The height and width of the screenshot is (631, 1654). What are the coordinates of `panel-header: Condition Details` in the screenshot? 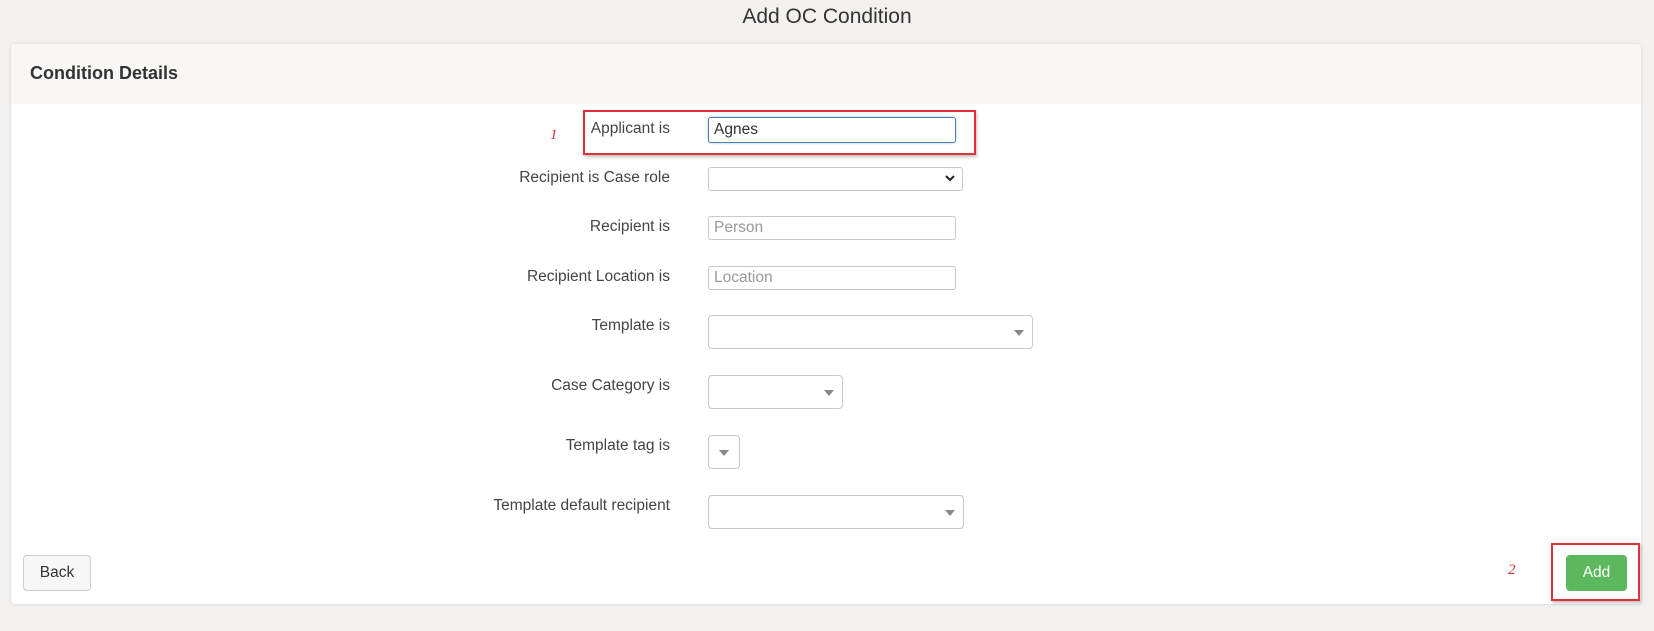 It's located at (826, 74).